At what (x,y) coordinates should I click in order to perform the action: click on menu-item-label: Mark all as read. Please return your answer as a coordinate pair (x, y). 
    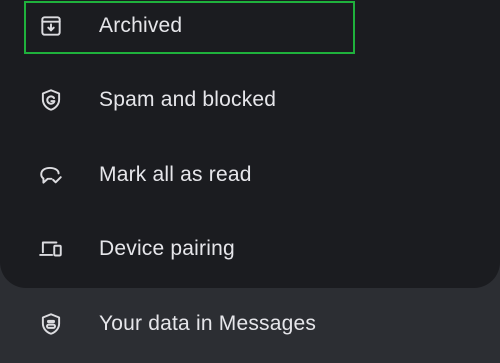
    Looking at the image, I should click on (175, 174).